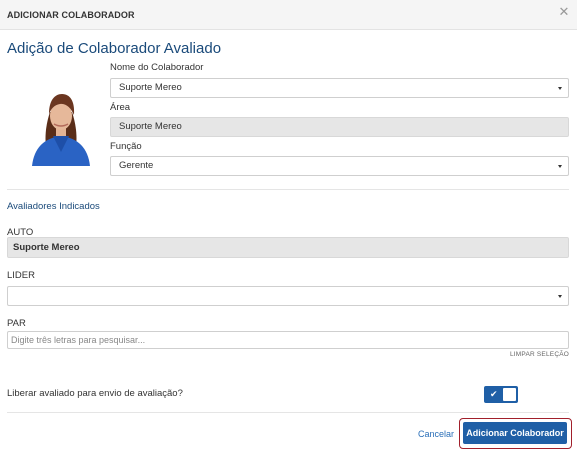 The width and height of the screenshot is (577, 455). What do you see at coordinates (120, 107) in the screenshot?
I see `area-label: Área` at bounding box center [120, 107].